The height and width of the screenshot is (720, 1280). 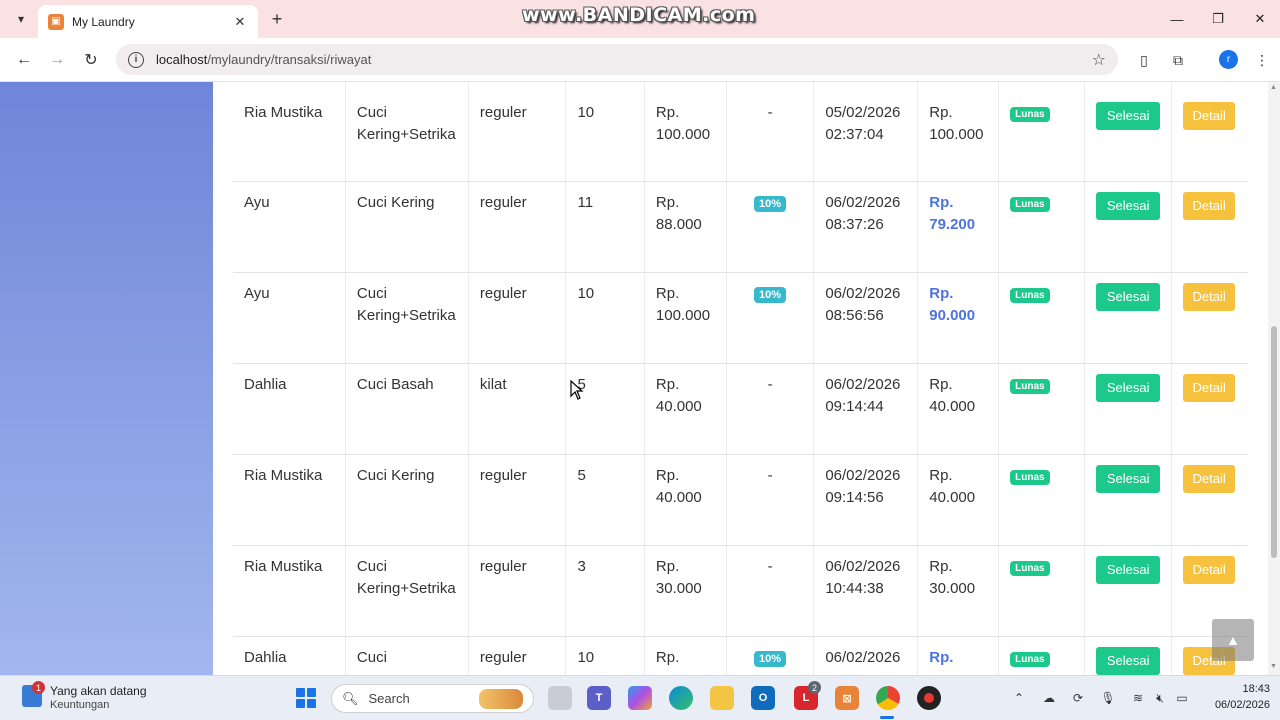 I want to click on wifi-icon: ≋, so click(x=1138, y=698).